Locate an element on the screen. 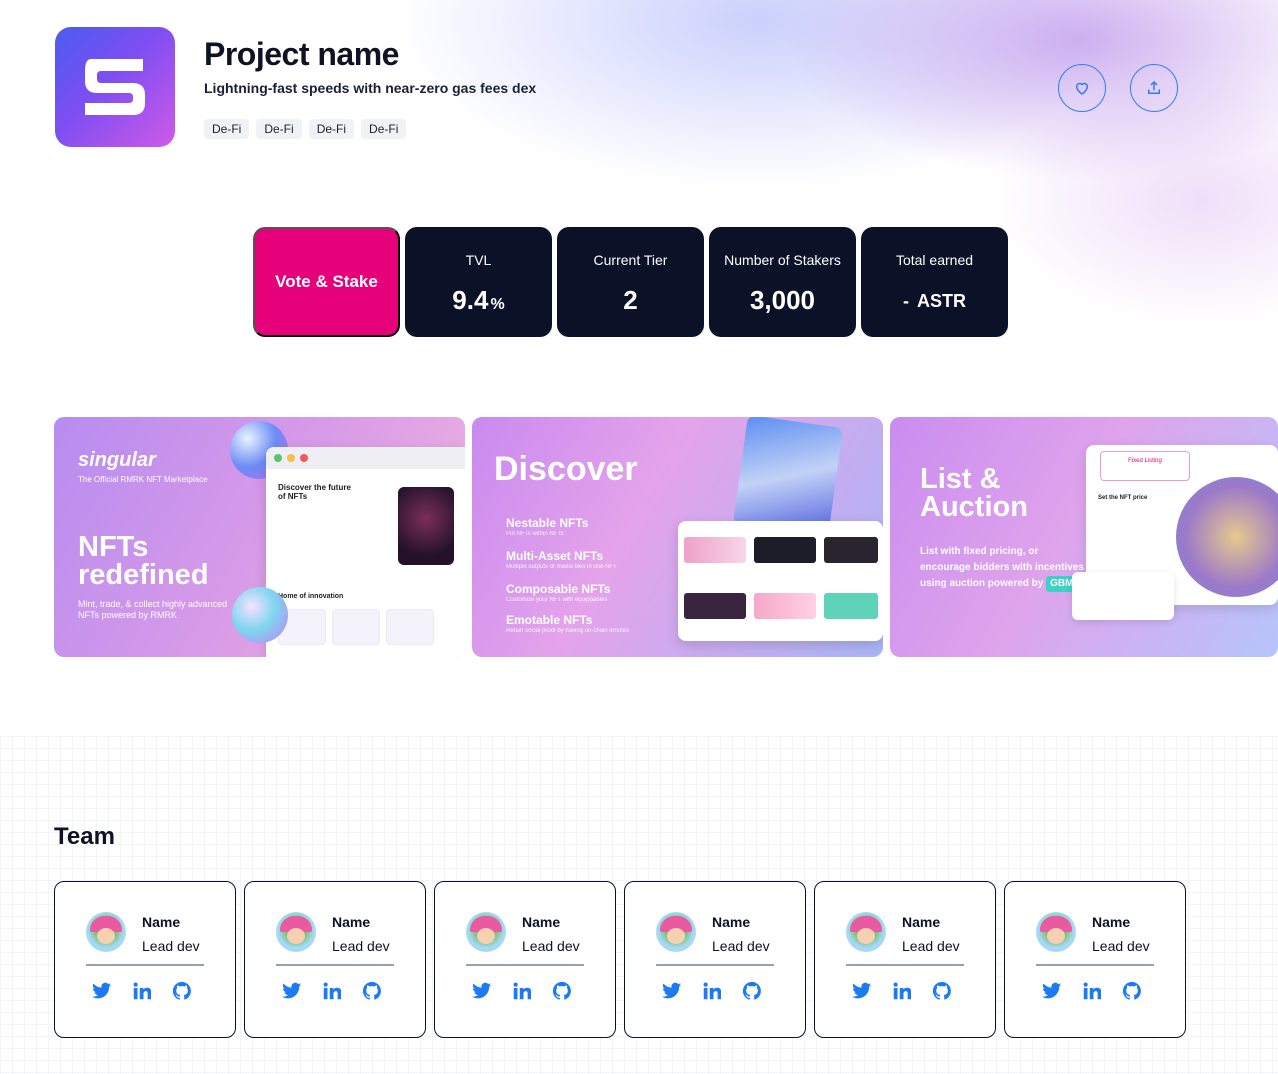 The image size is (1278, 1074). listing-label: Set the NFT price is located at coordinates (1123, 498).